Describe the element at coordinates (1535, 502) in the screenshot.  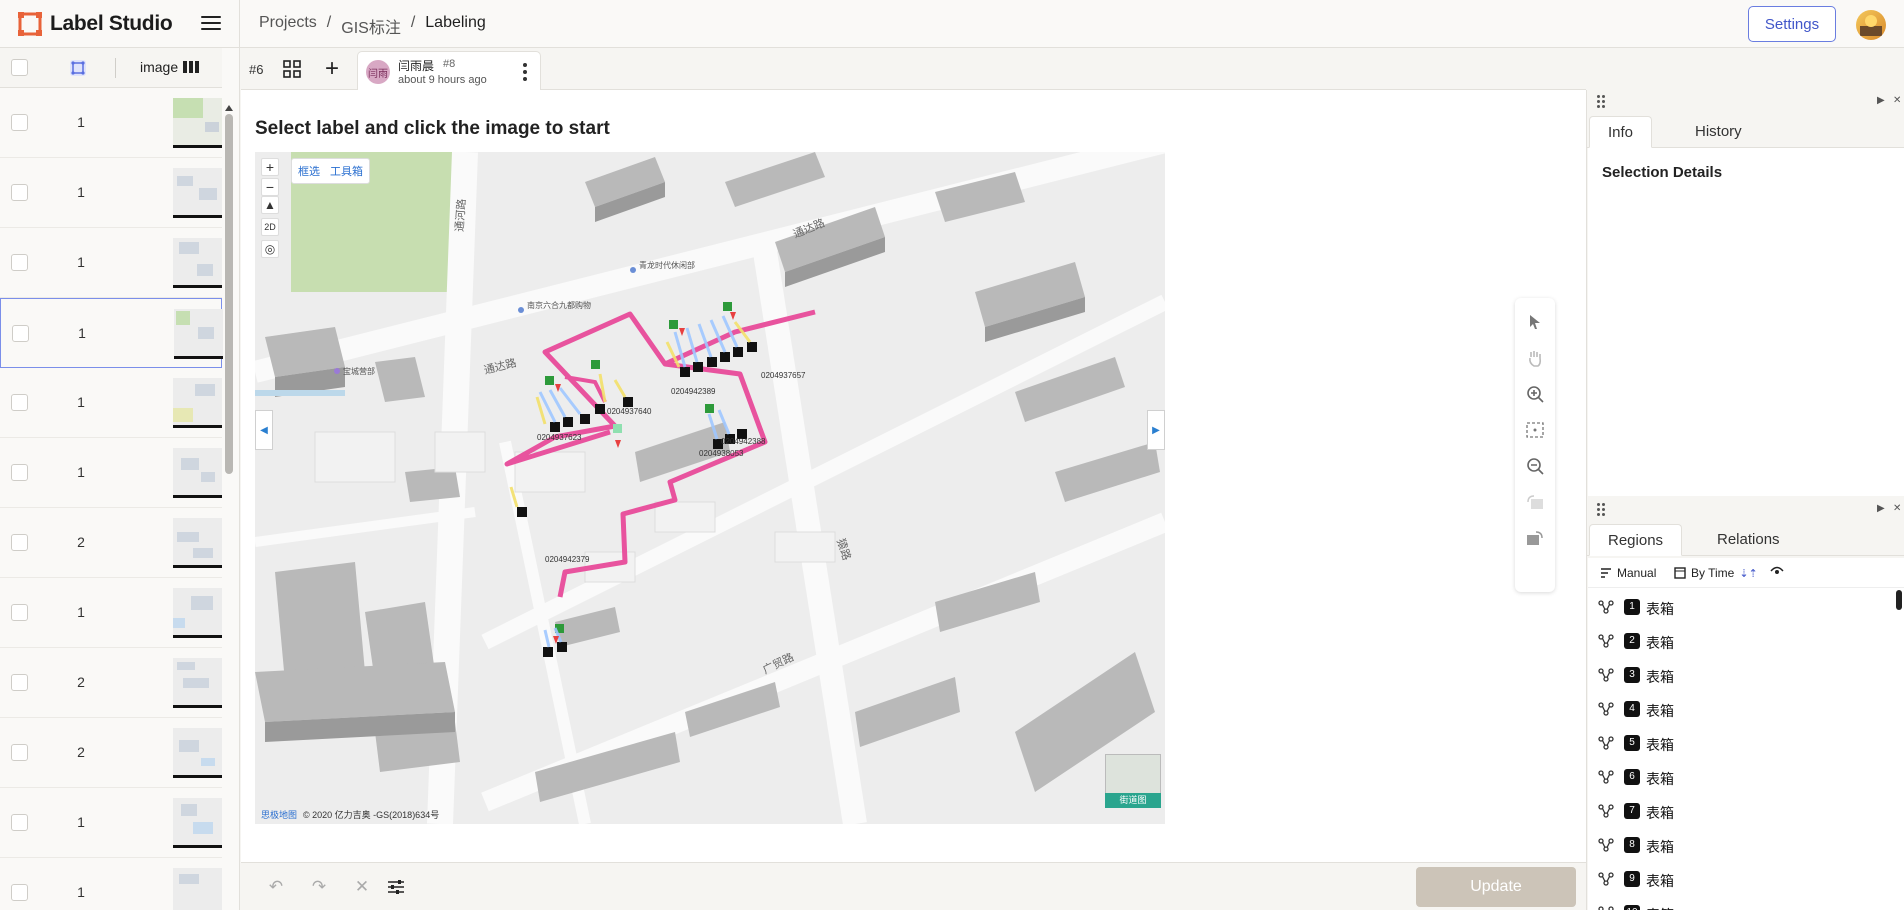
I see `rotate-left-icon` at that location.